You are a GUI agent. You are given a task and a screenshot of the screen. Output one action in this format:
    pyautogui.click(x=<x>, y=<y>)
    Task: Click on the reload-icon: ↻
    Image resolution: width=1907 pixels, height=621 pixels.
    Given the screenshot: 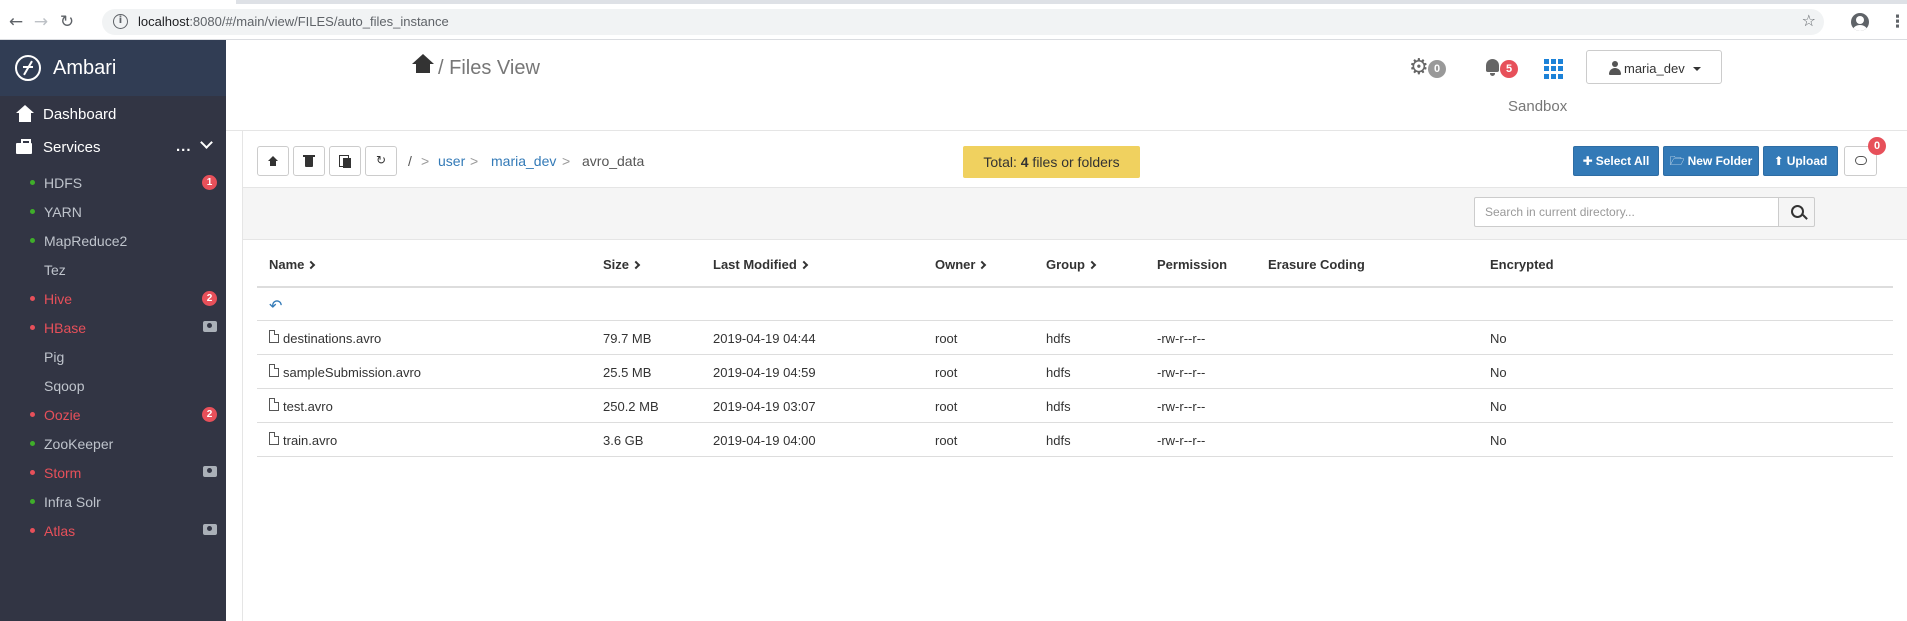 What is the action you would take?
    pyautogui.click(x=67, y=22)
    